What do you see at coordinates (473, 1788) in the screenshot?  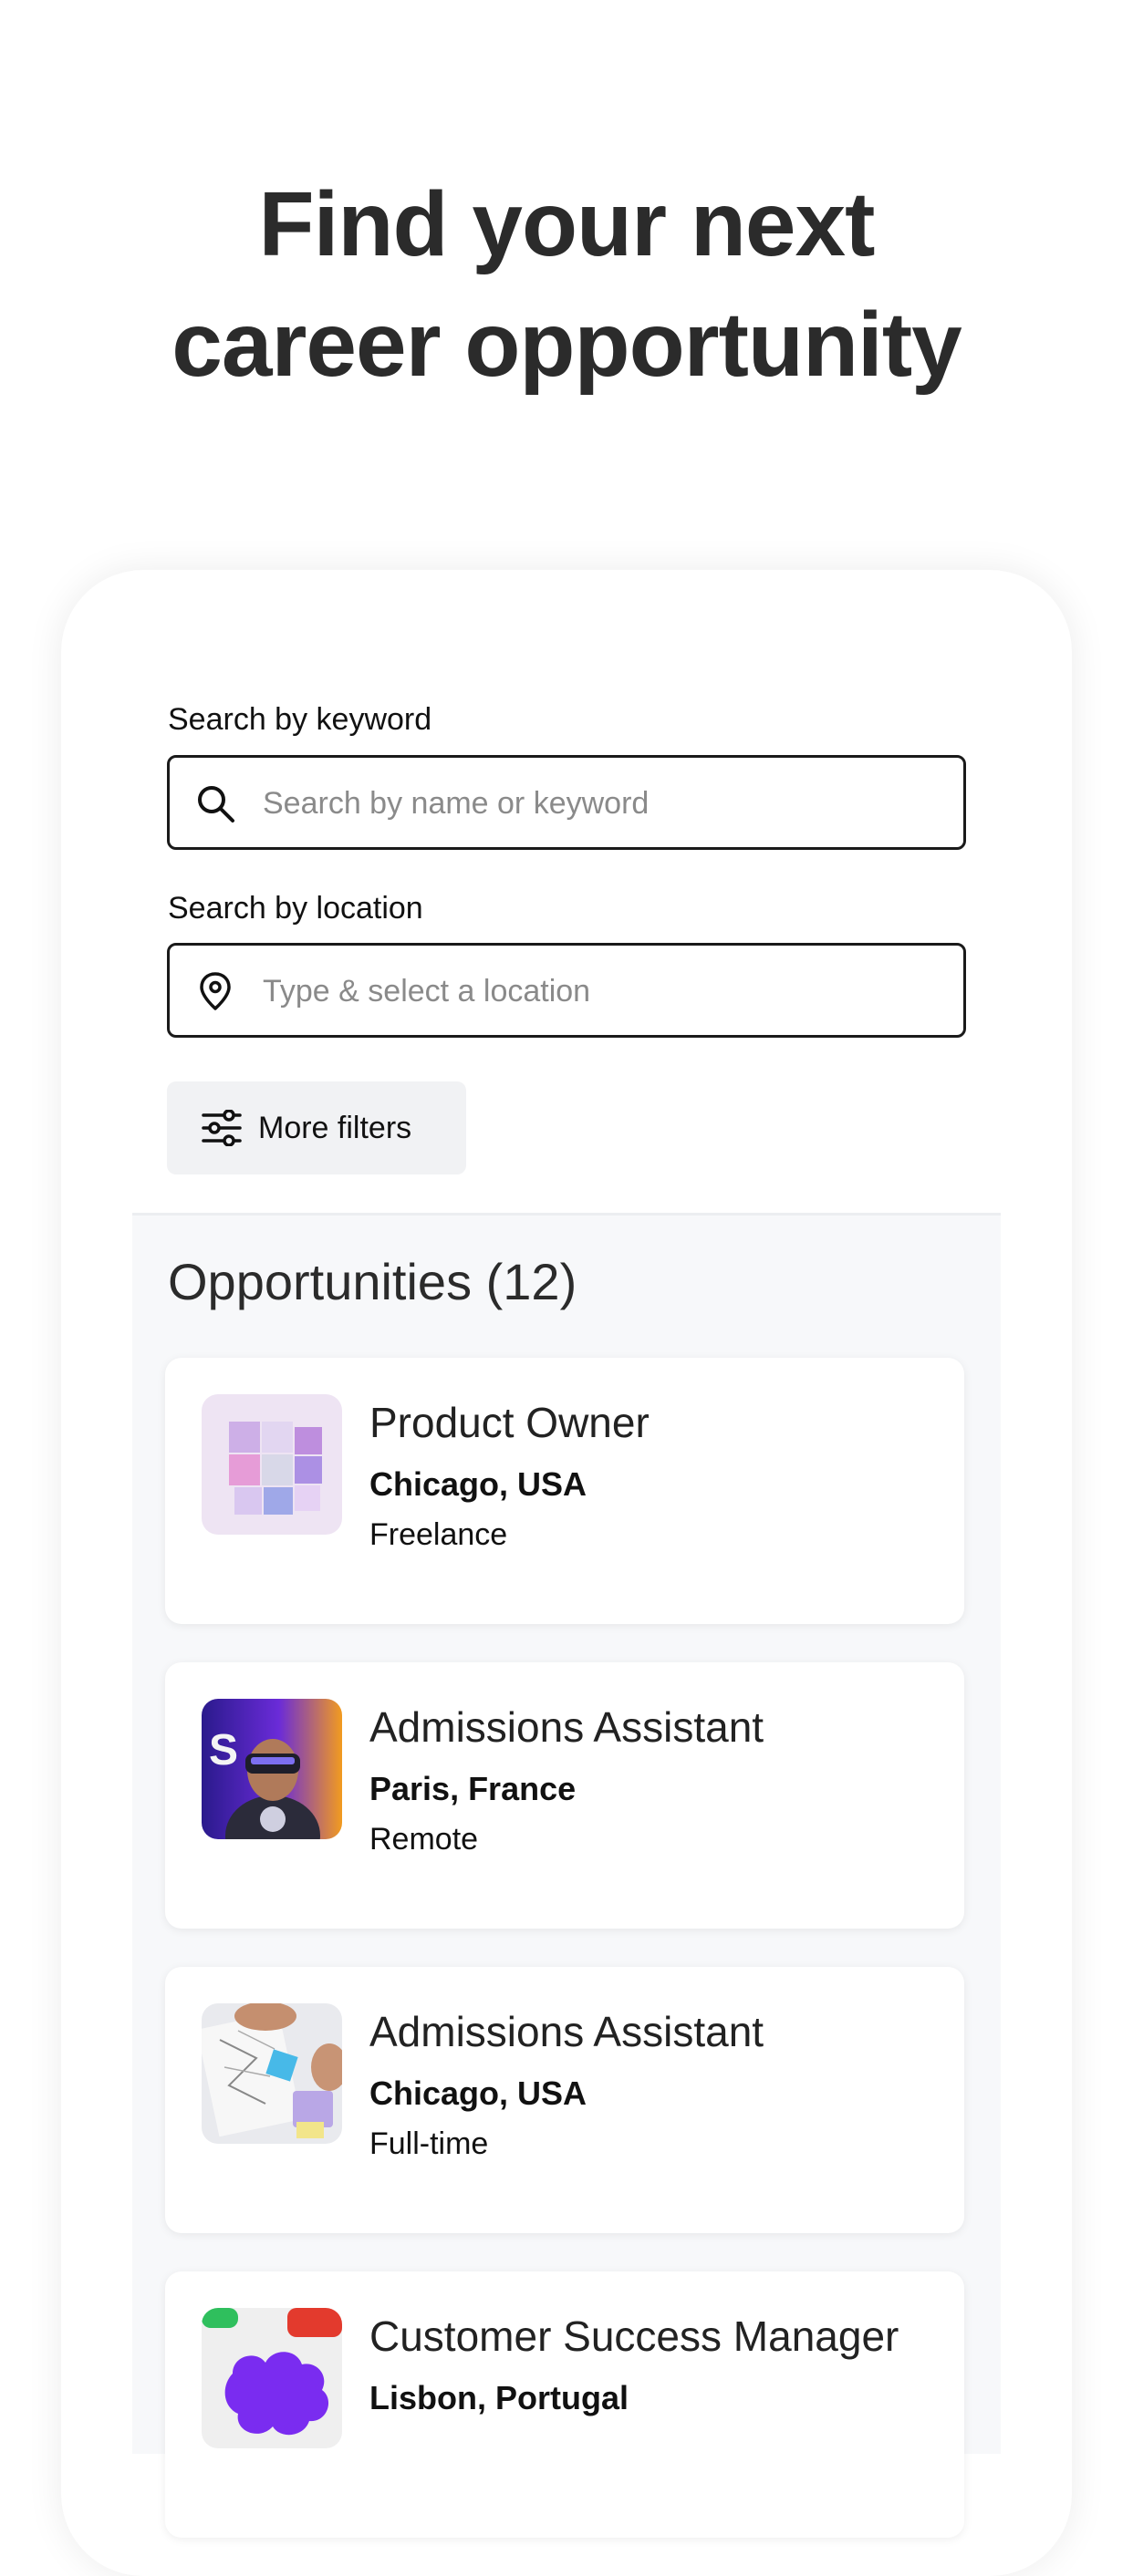 I see `job-location: Paris, France` at bounding box center [473, 1788].